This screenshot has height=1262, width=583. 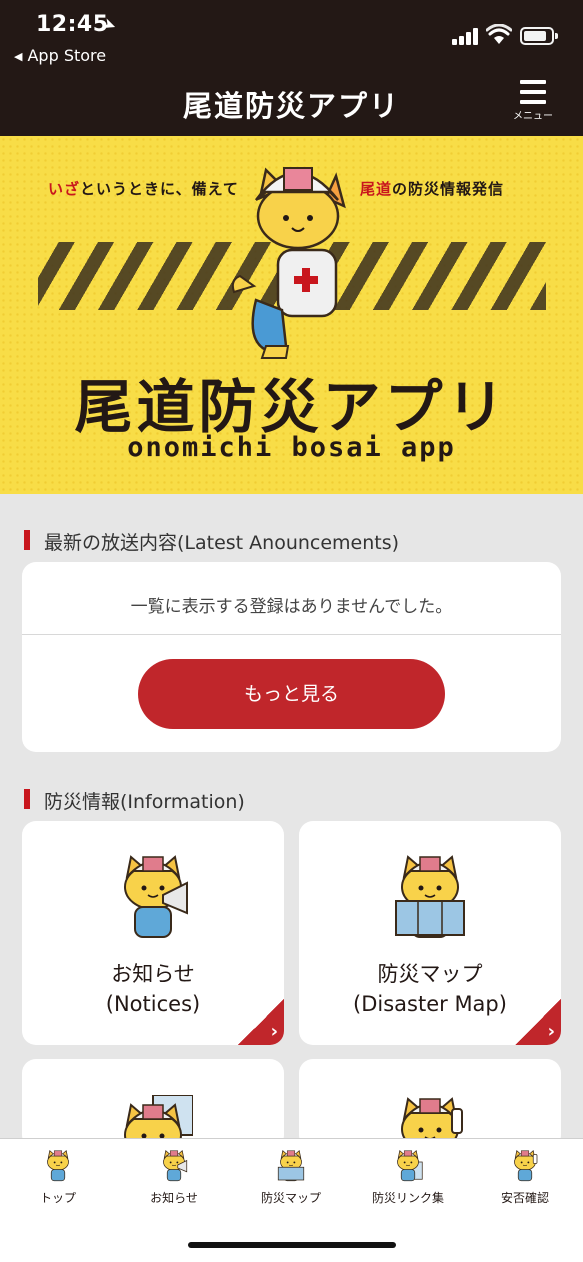 I want to click on tab-safety-check: 安否確認, so click(x=525, y=1176).